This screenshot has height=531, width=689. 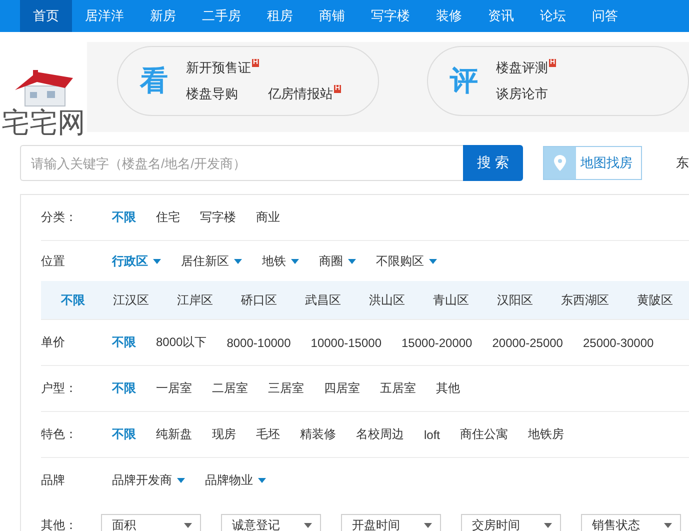 What do you see at coordinates (398, 388) in the screenshot?
I see `filter-option: 五居室` at bounding box center [398, 388].